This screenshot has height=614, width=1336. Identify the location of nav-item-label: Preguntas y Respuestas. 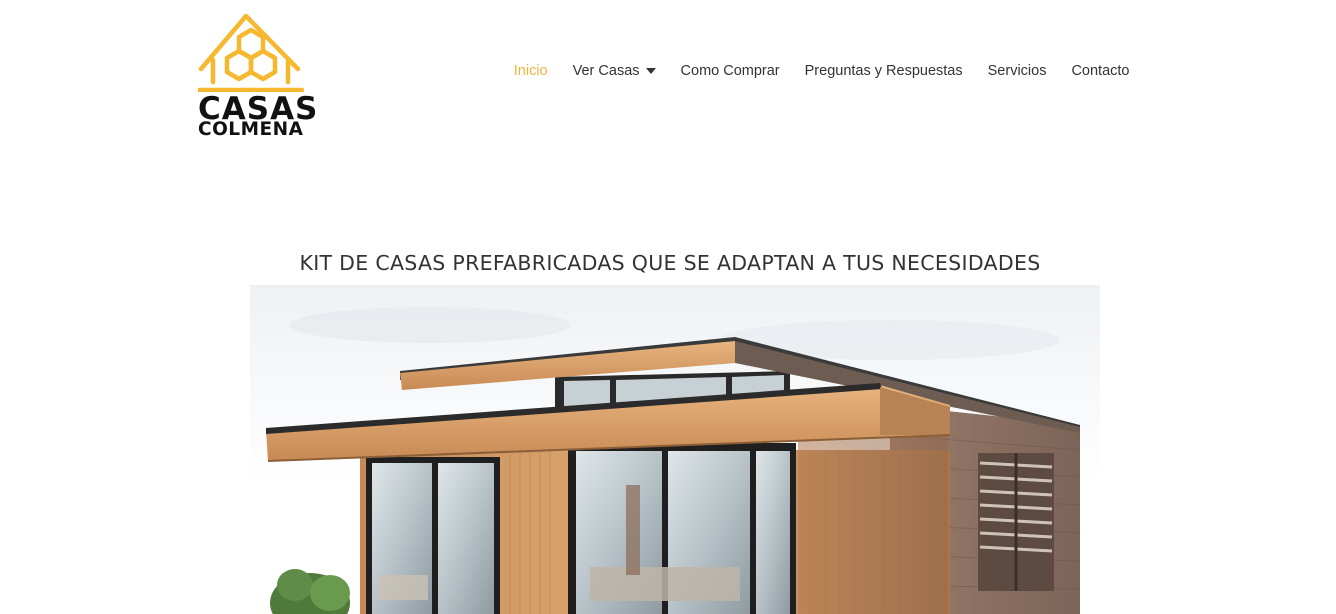
(883, 71).